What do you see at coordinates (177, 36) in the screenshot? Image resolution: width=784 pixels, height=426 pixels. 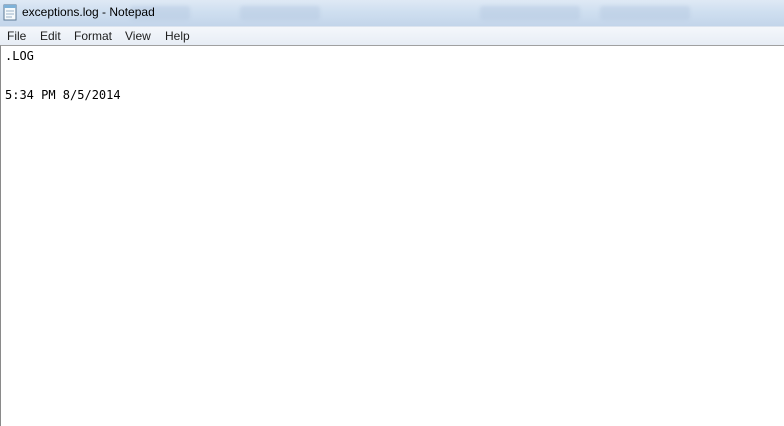 I see `menu-help: Help` at bounding box center [177, 36].